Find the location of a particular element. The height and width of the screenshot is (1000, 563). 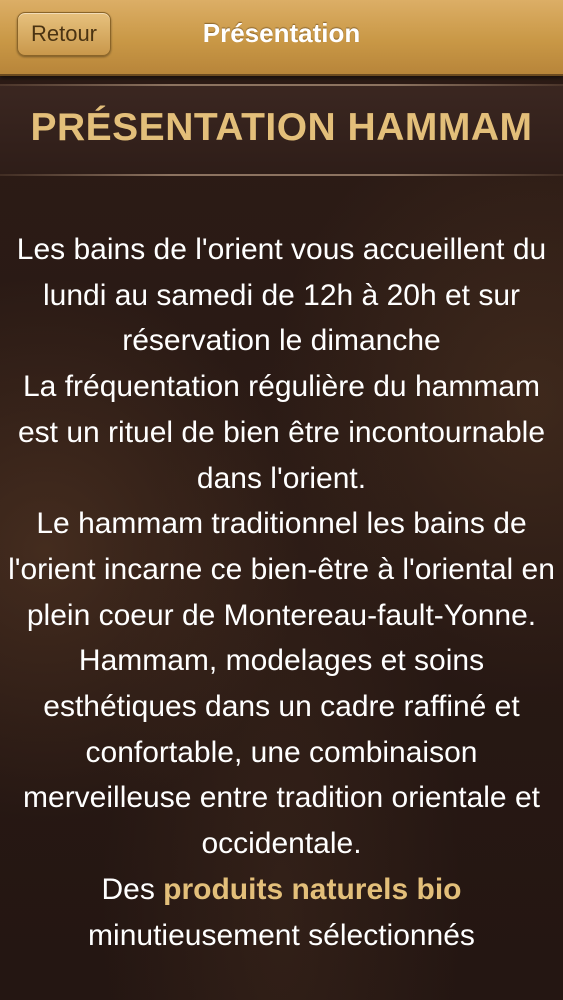

heading-banner: PRÉSENTATION HAMMAM is located at coordinates (281, 130).